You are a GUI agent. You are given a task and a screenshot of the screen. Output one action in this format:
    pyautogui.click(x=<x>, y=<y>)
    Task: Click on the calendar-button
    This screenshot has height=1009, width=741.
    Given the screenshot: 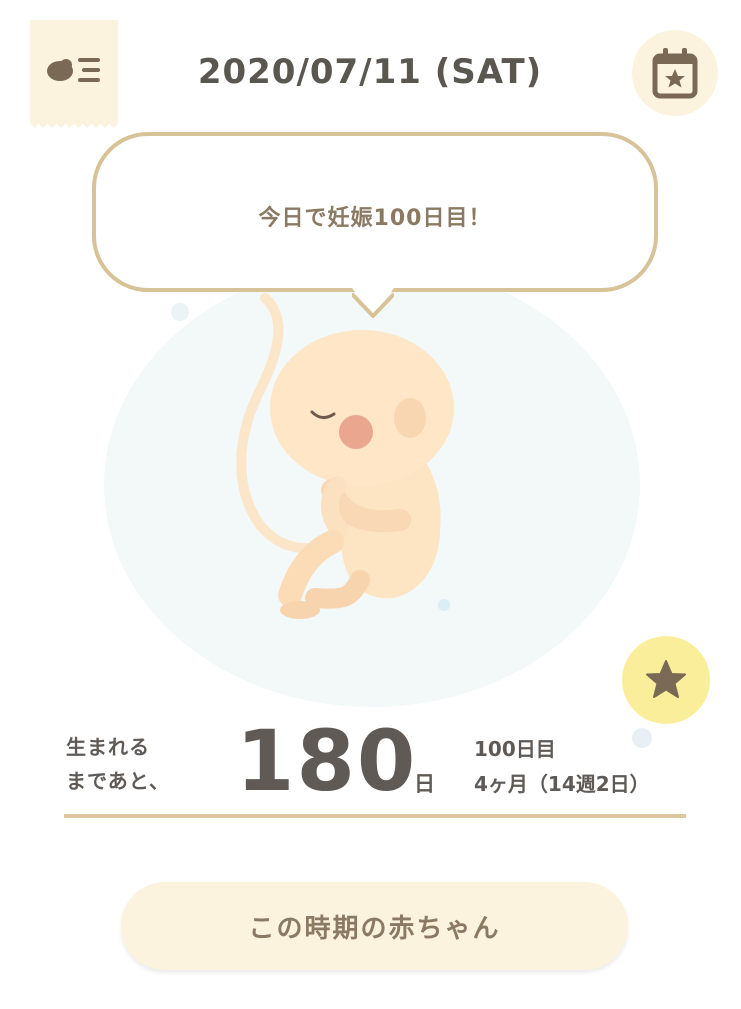 What is the action you would take?
    pyautogui.click(x=675, y=73)
    